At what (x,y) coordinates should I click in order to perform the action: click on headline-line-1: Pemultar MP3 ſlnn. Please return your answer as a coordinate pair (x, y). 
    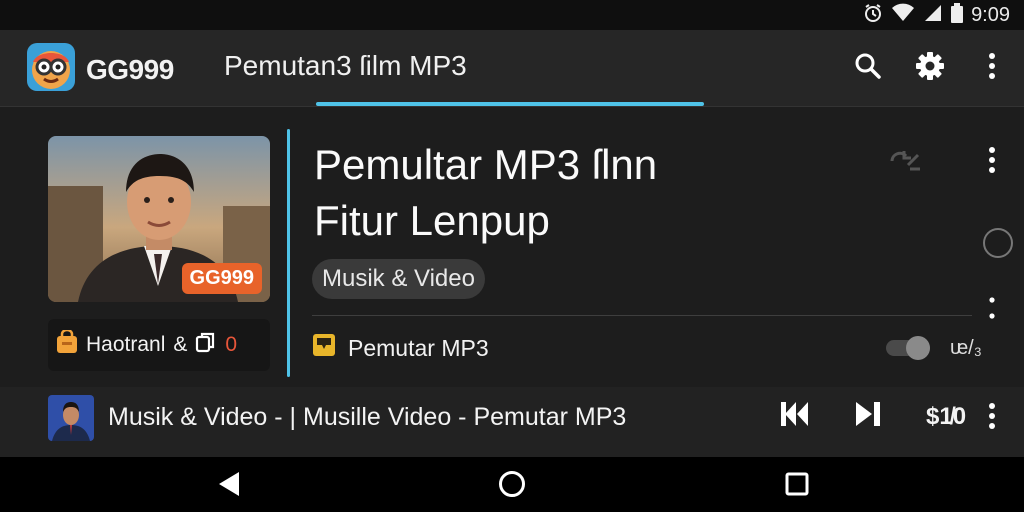
    Looking at the image, I should click on (486, 164).